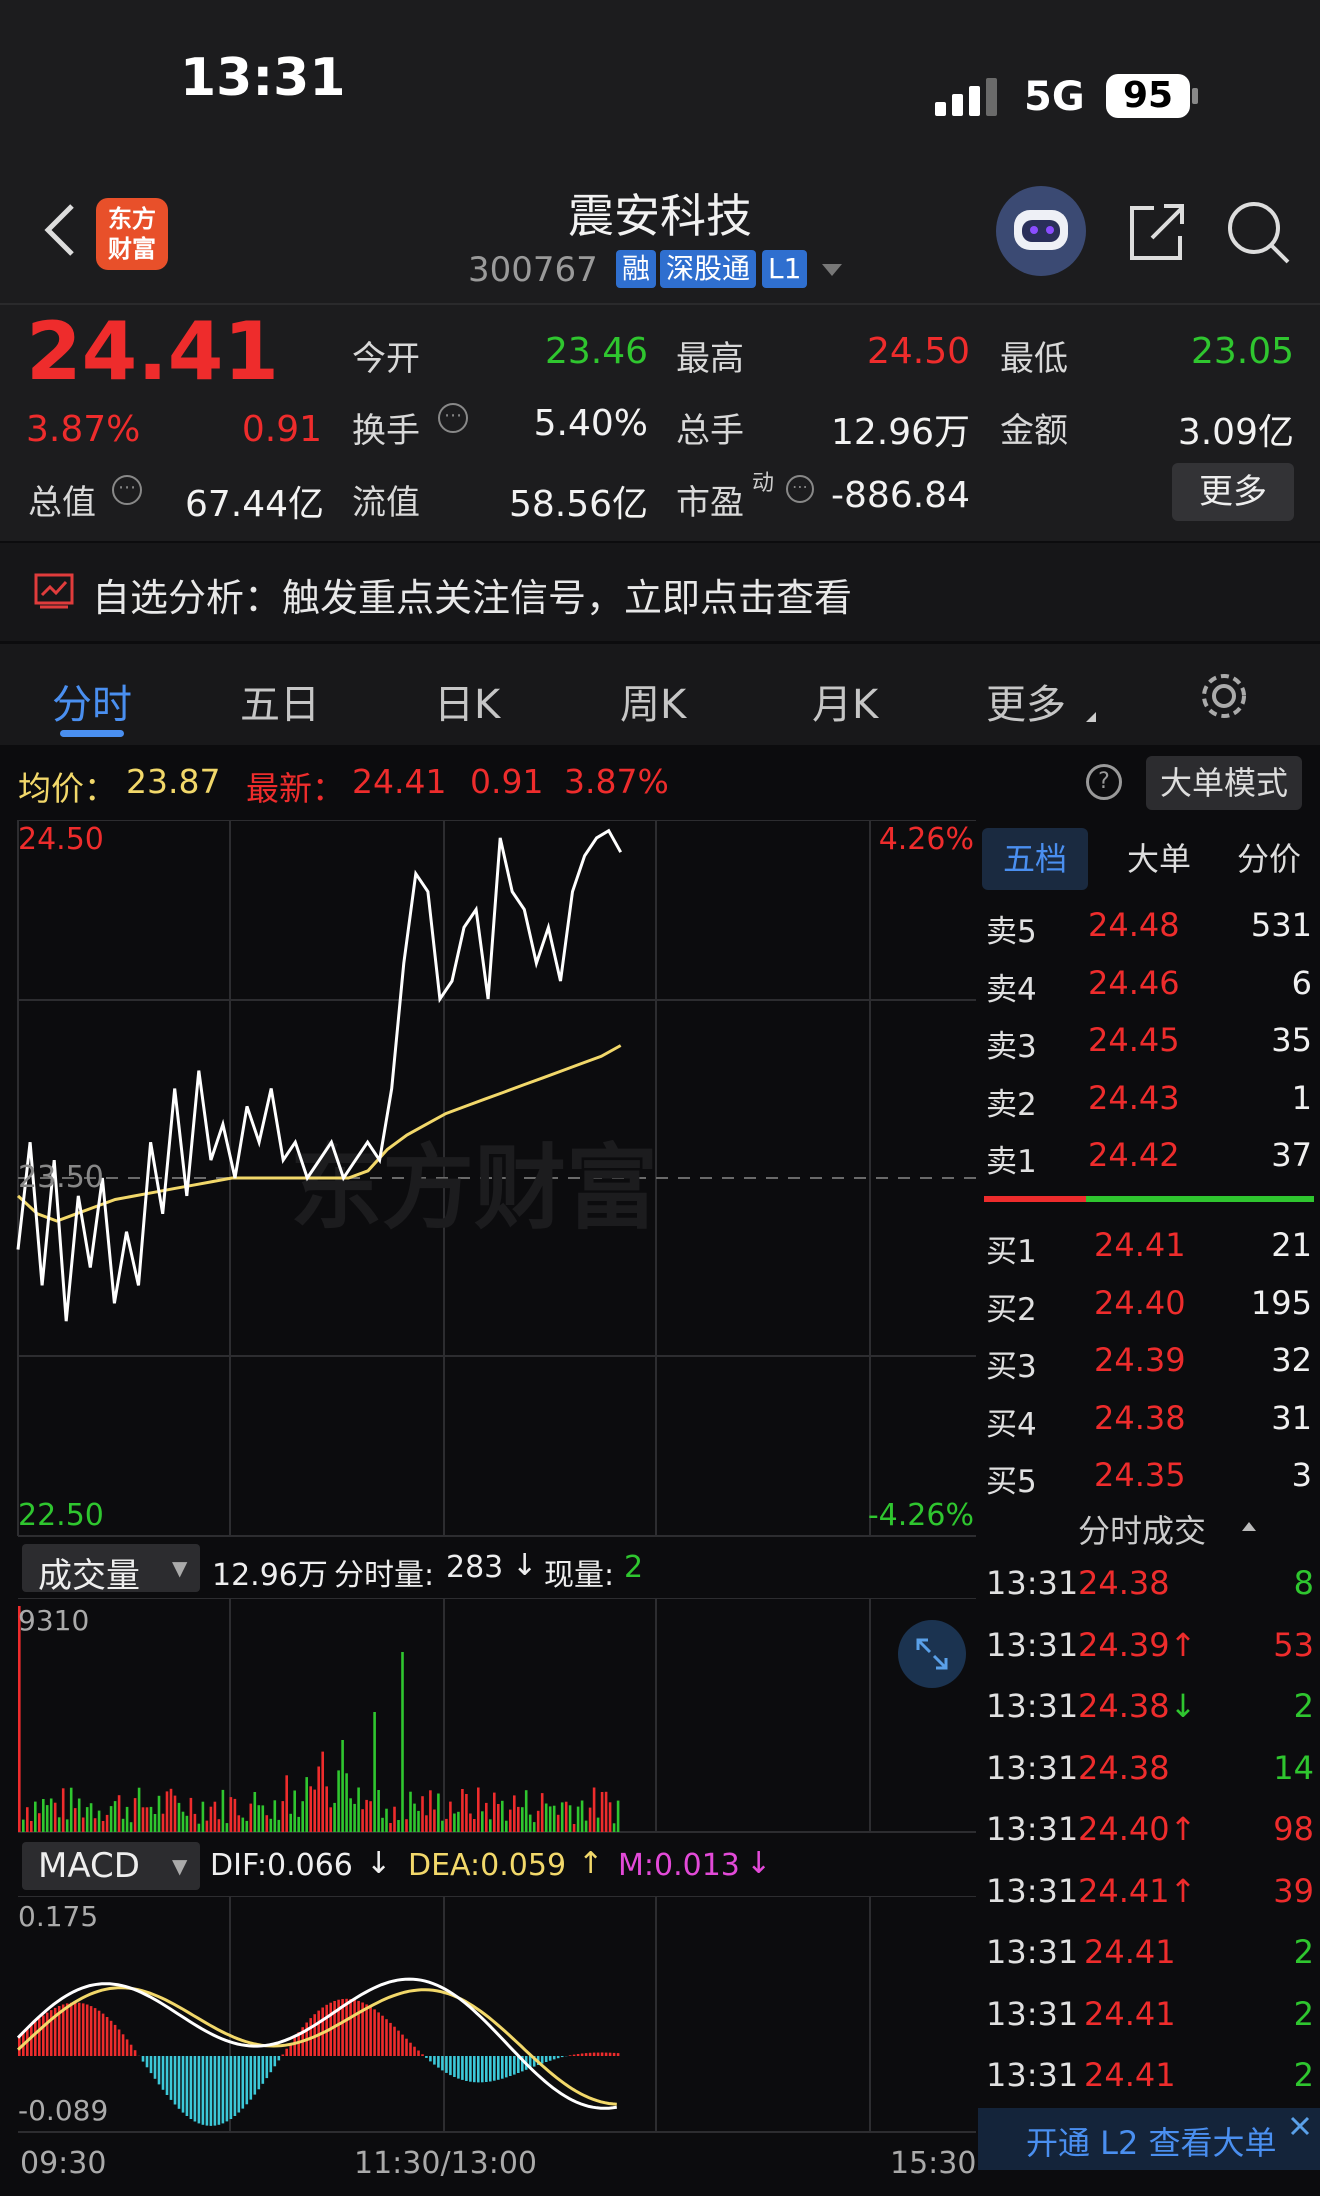 This screenshot has height=2196, width=1320. I want to click on x-label-close: 15:30, so click(933, 2163).